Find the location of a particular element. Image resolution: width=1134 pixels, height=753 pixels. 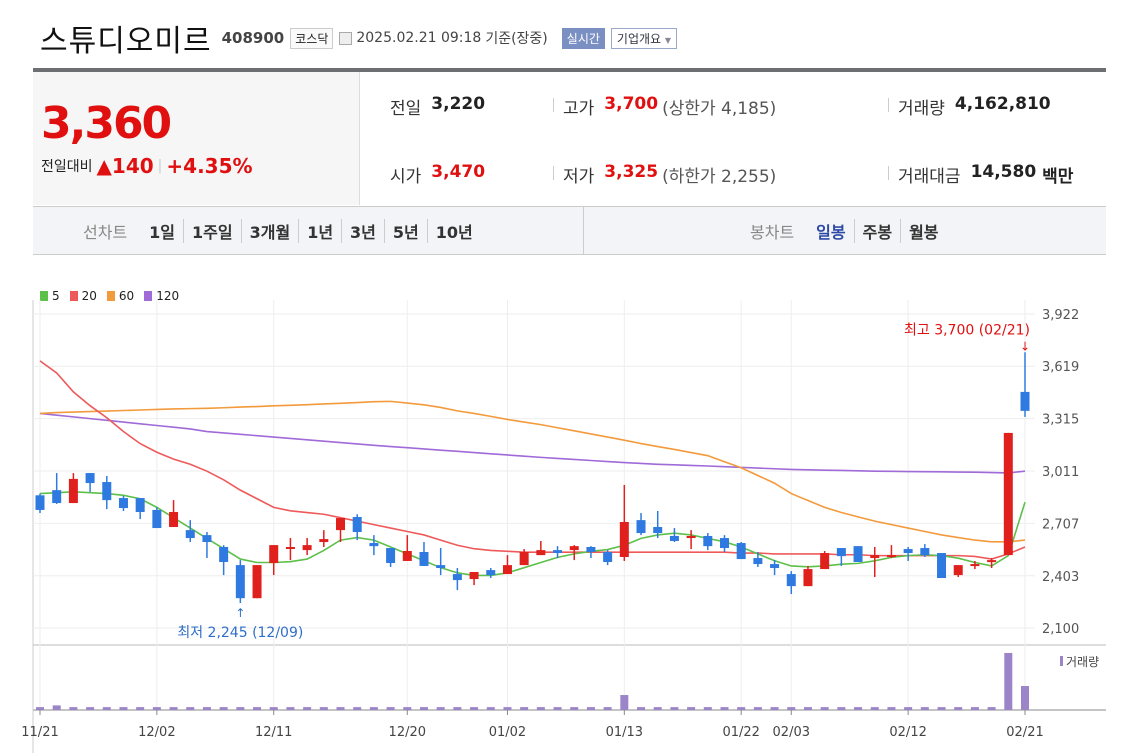

x-tick-label: 02/03 is located at coordinates (791, 732).